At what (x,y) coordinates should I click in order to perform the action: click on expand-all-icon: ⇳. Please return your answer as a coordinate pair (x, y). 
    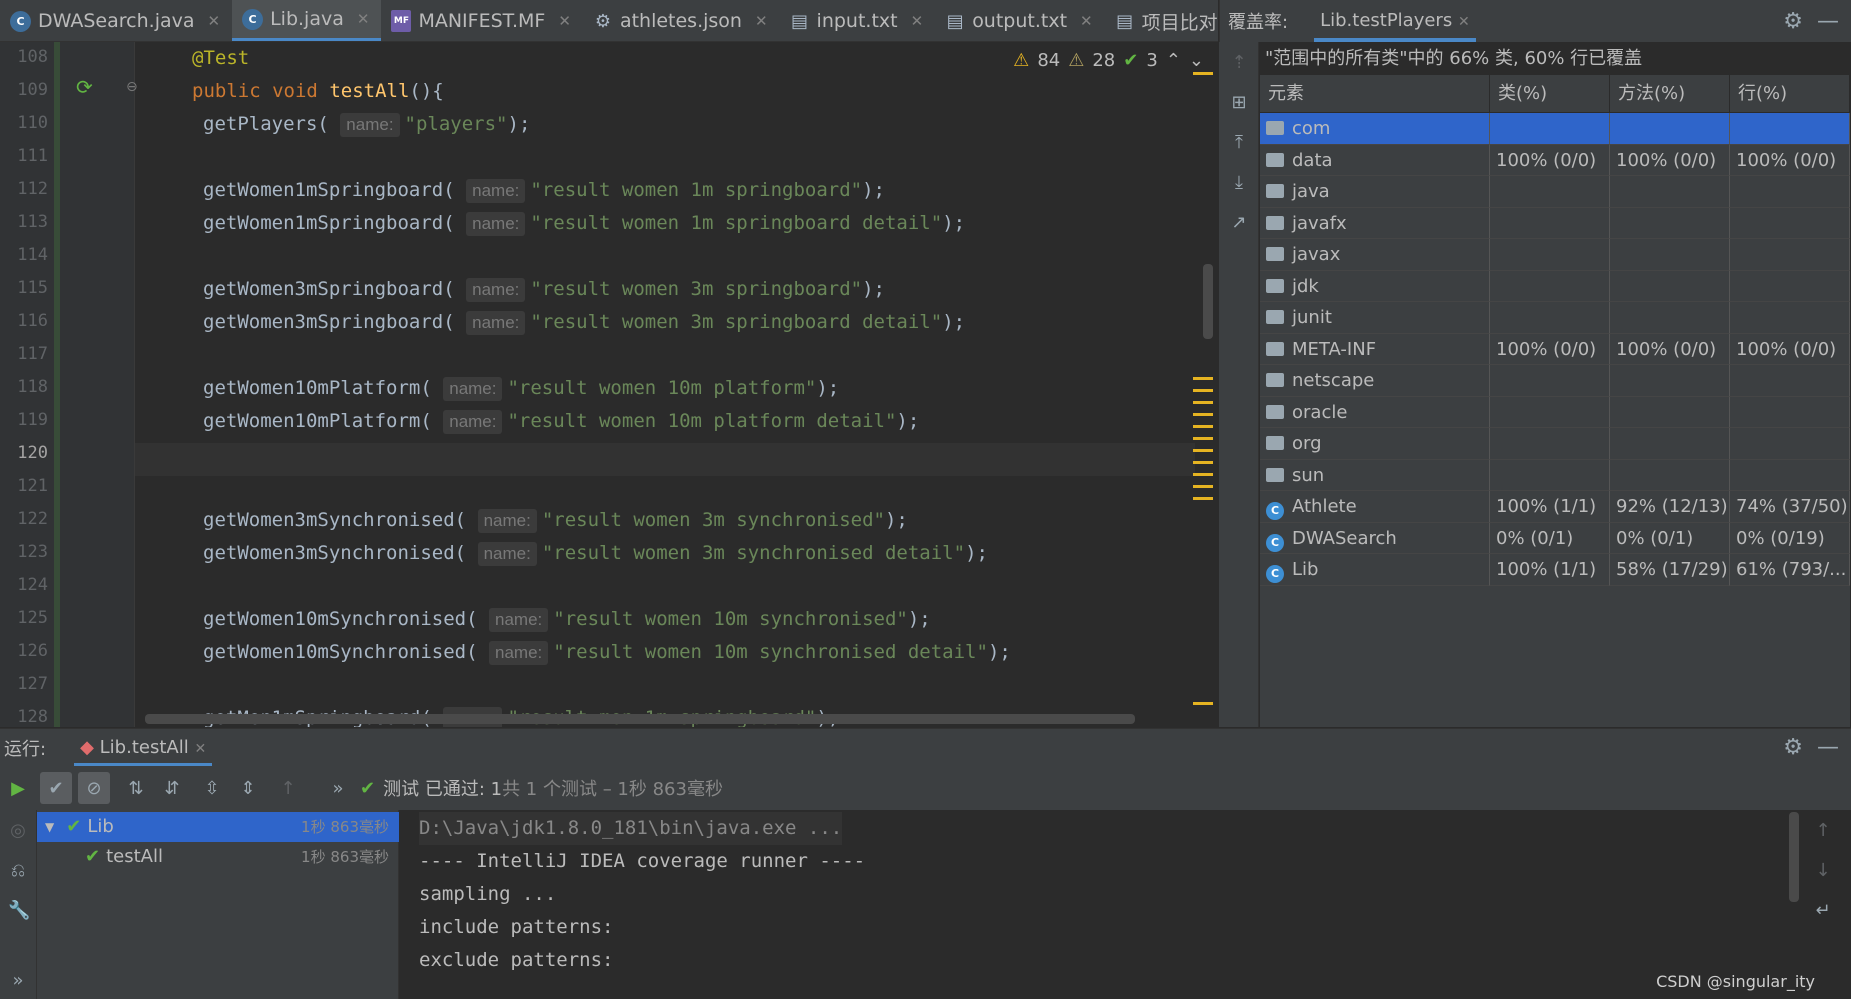
    Looking at the image, I should click on (212, 788).